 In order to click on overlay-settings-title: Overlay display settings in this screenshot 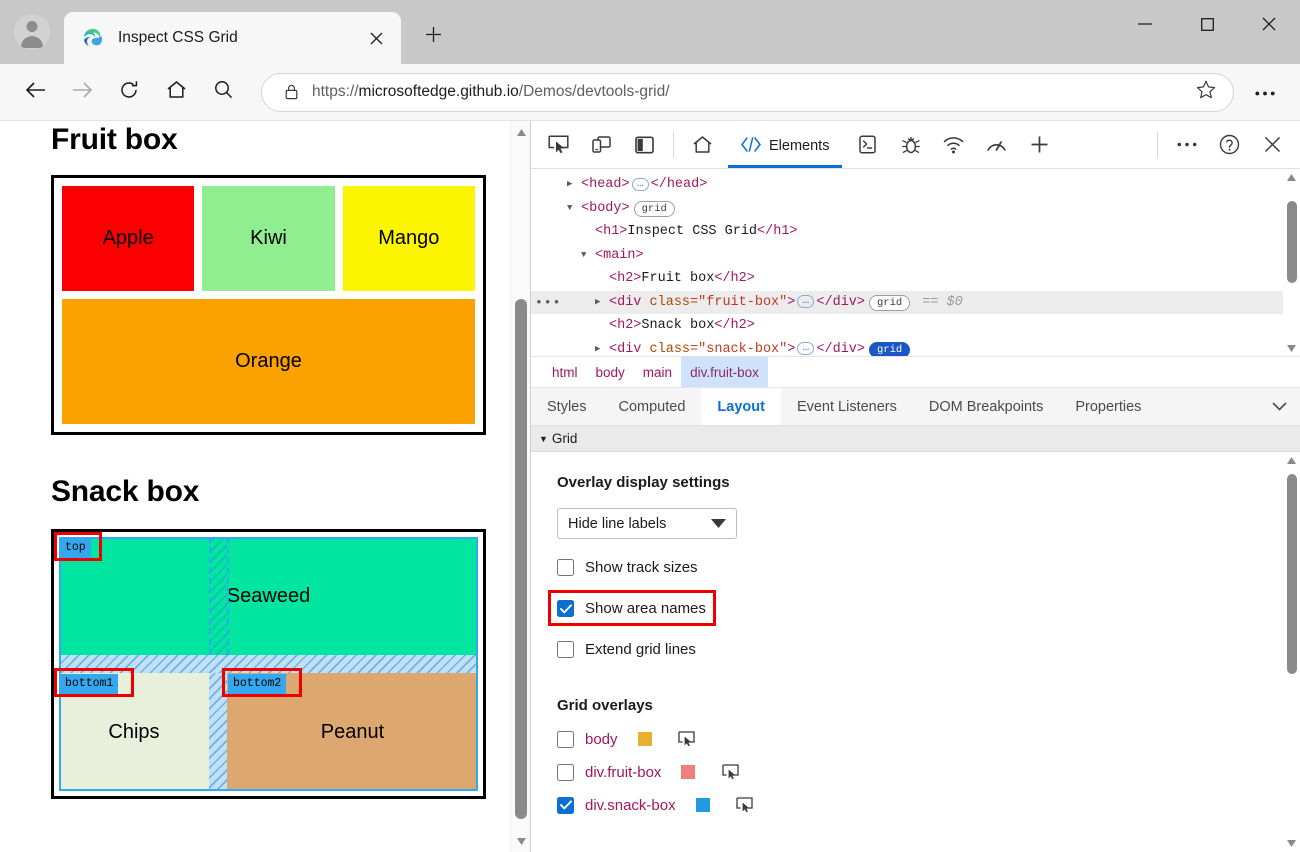, I will do `click(643, 482)`.